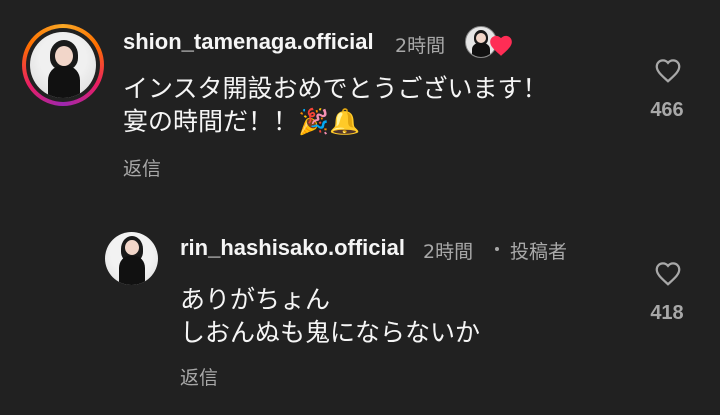 This screenshot has width=720, height=415. What do you see at coordinates (667, 313) in the screenshot?
I see `like-count: 418` at bounding box center [667, 313].